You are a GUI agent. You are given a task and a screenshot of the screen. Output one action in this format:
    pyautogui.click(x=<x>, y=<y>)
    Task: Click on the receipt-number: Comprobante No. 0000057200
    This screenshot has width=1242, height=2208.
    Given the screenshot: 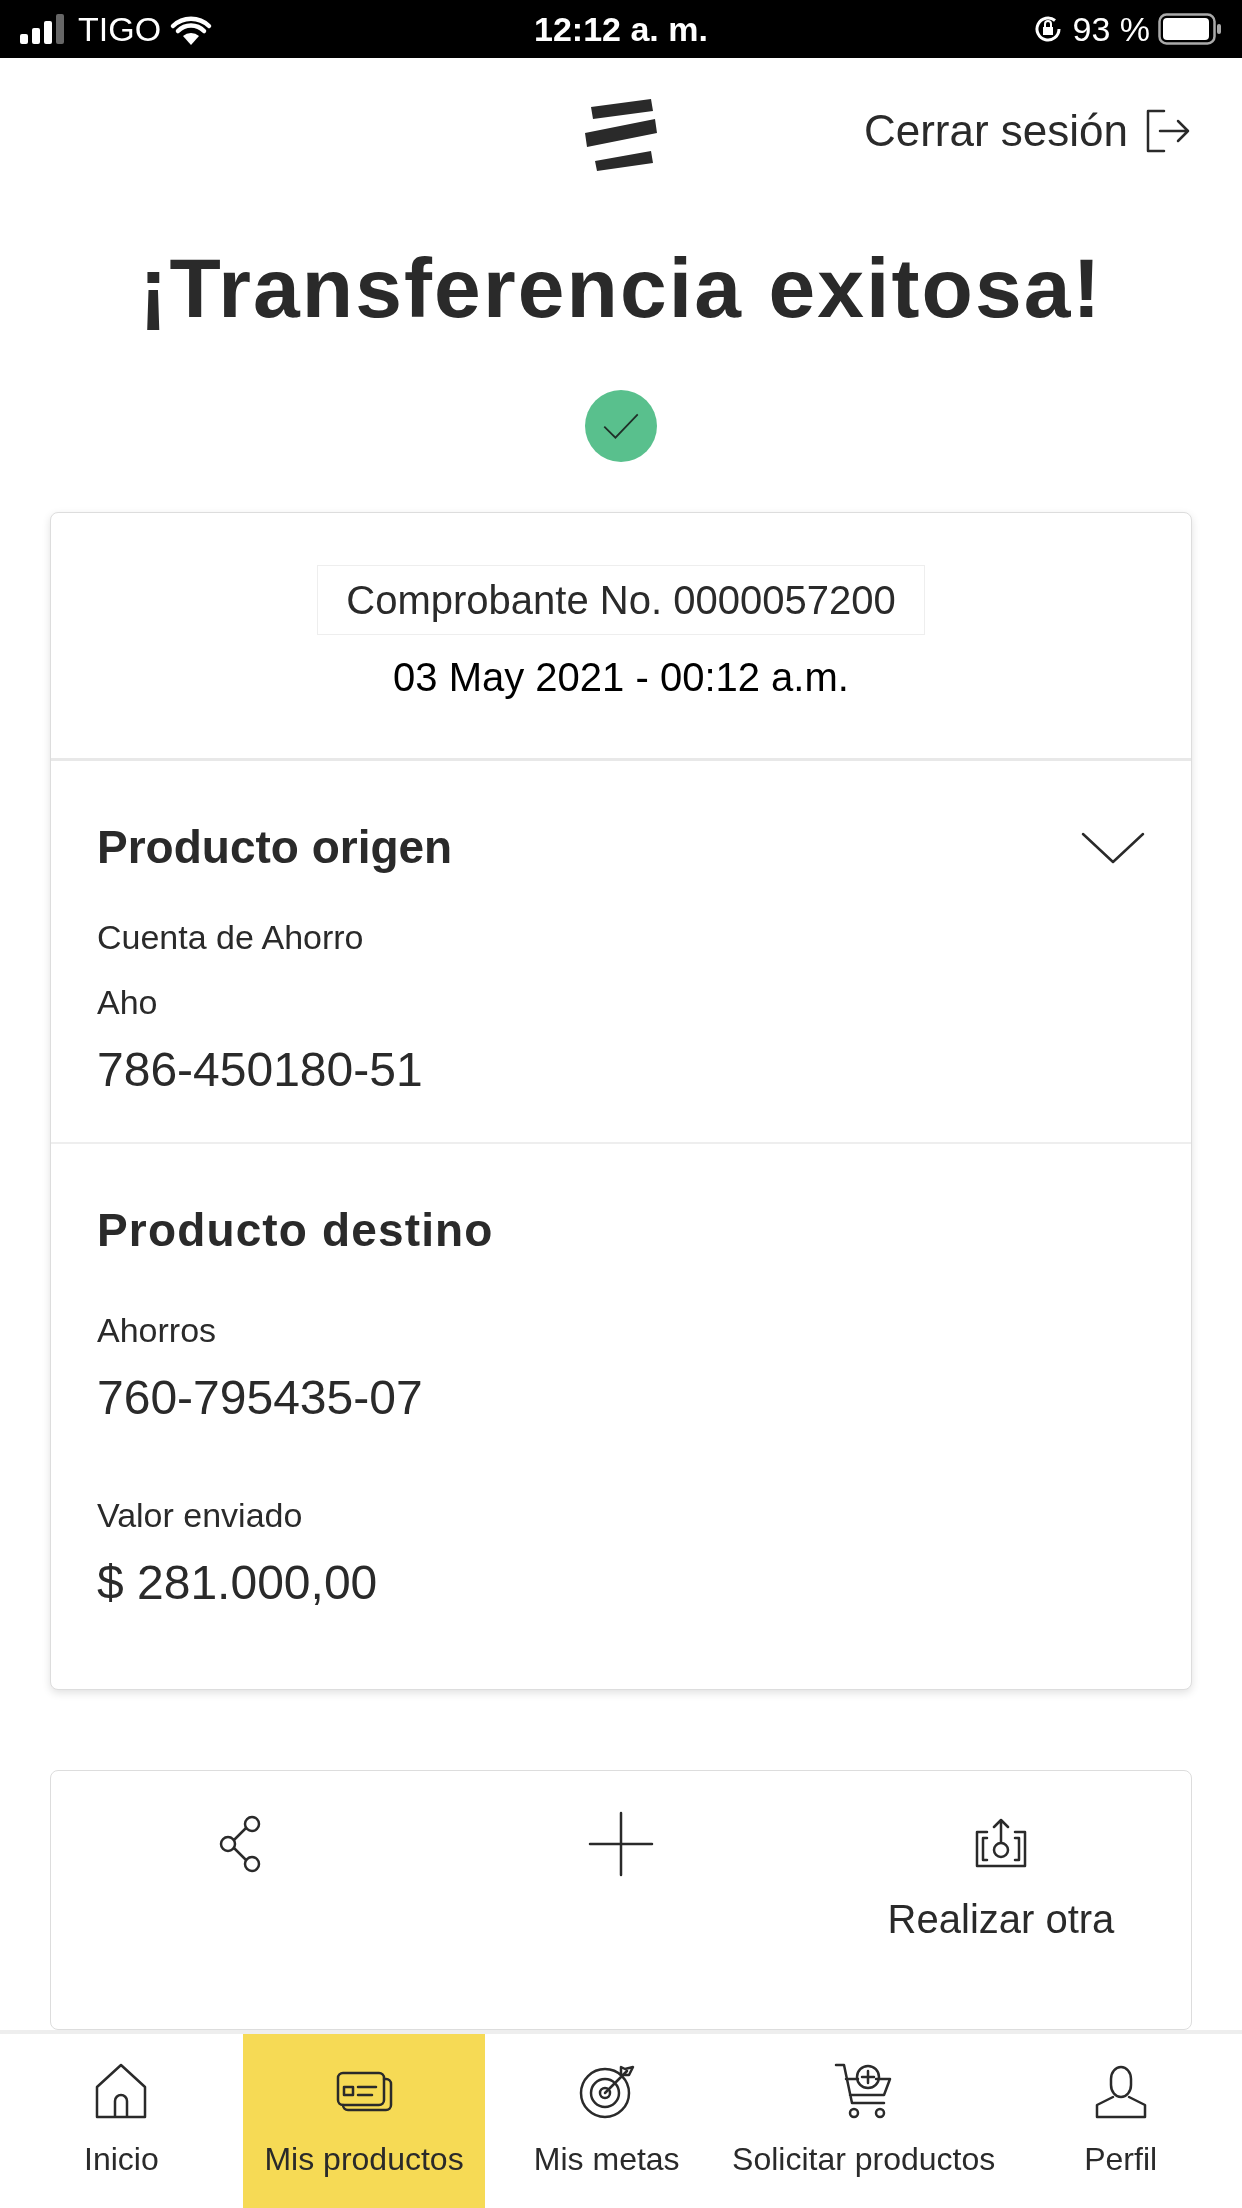 What is the action you would take?
    pyautogui.click(x=621, y=599)
    